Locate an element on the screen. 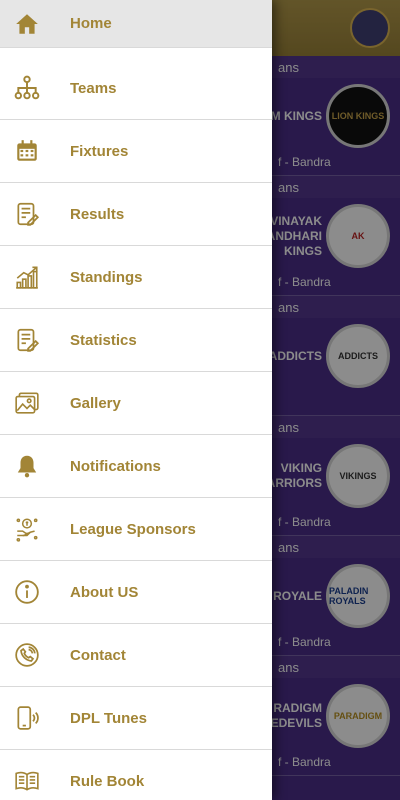 The width and height of the screenshot is (400, 800). drawer-item-rule-book: Rule Book is located at coordinates (136, 775).